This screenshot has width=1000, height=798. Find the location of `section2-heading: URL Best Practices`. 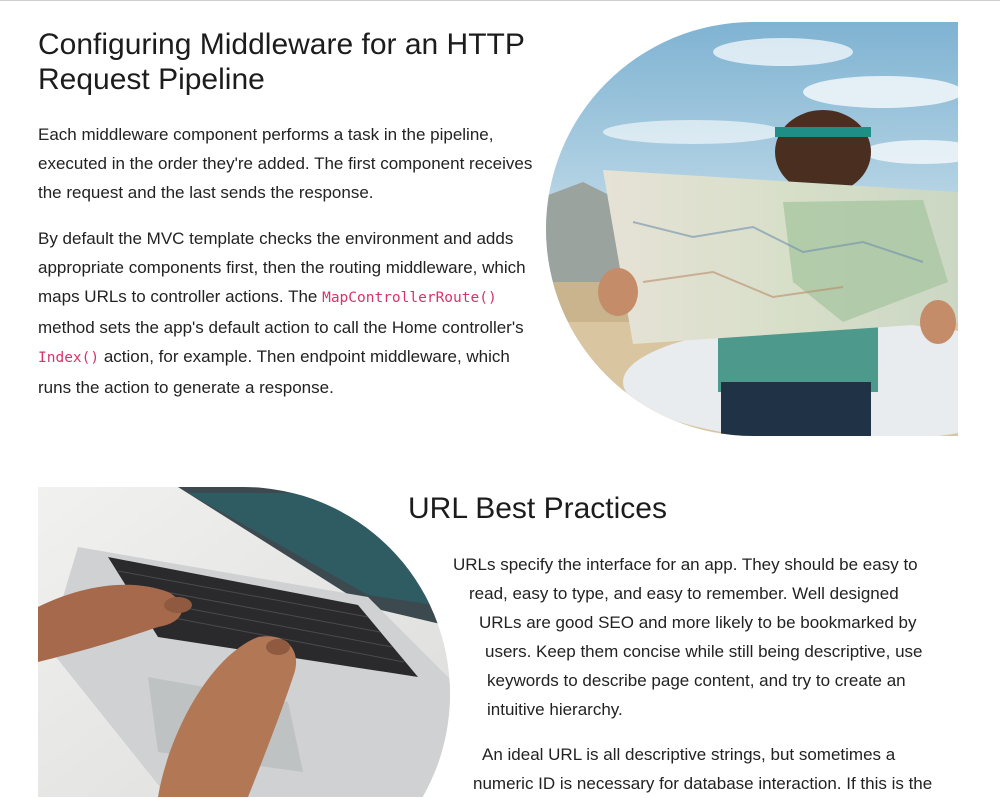

section2-heading: URL Best Practices is located at coordinates (537, 508).